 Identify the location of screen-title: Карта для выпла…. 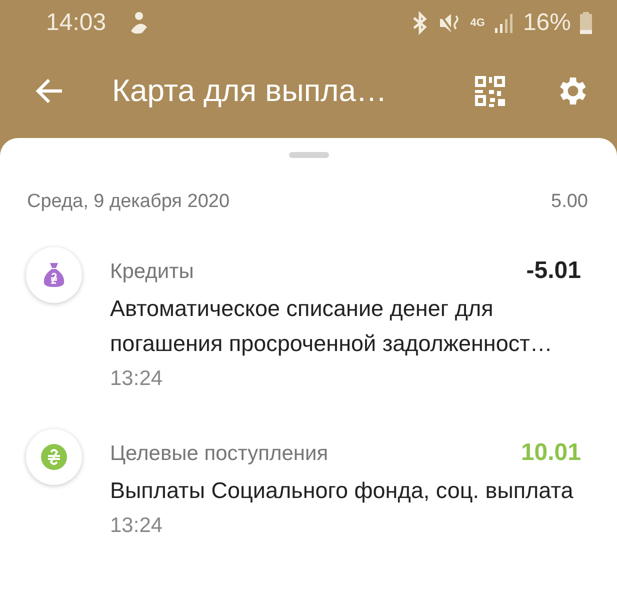
(250, 91).